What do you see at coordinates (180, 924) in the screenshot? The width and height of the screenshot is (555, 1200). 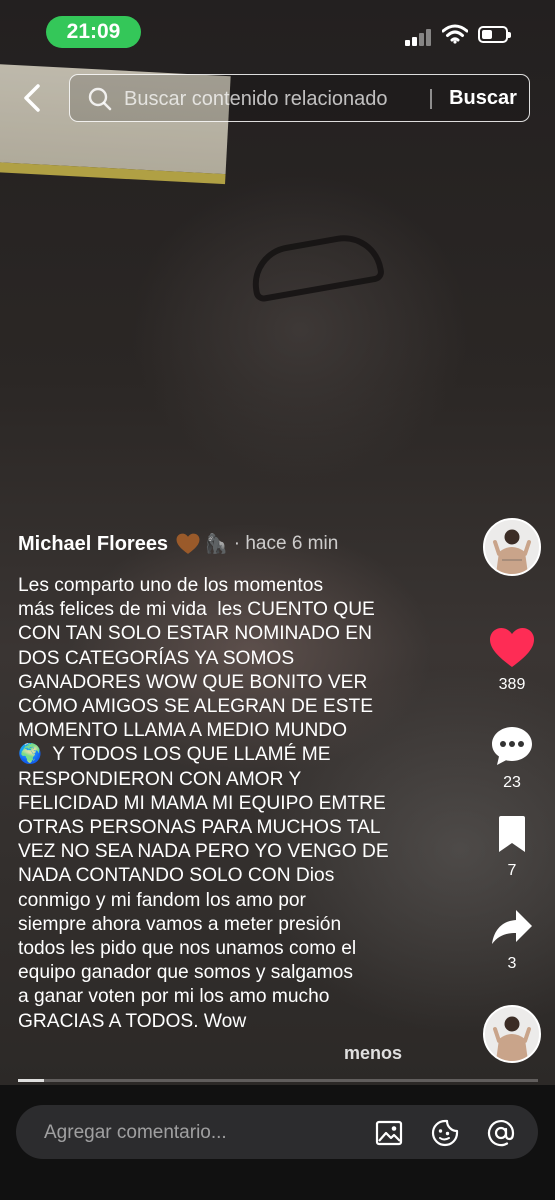 I see `caption-line: siempre ahora vamos a meter presión` at bounding box center [180, 924].